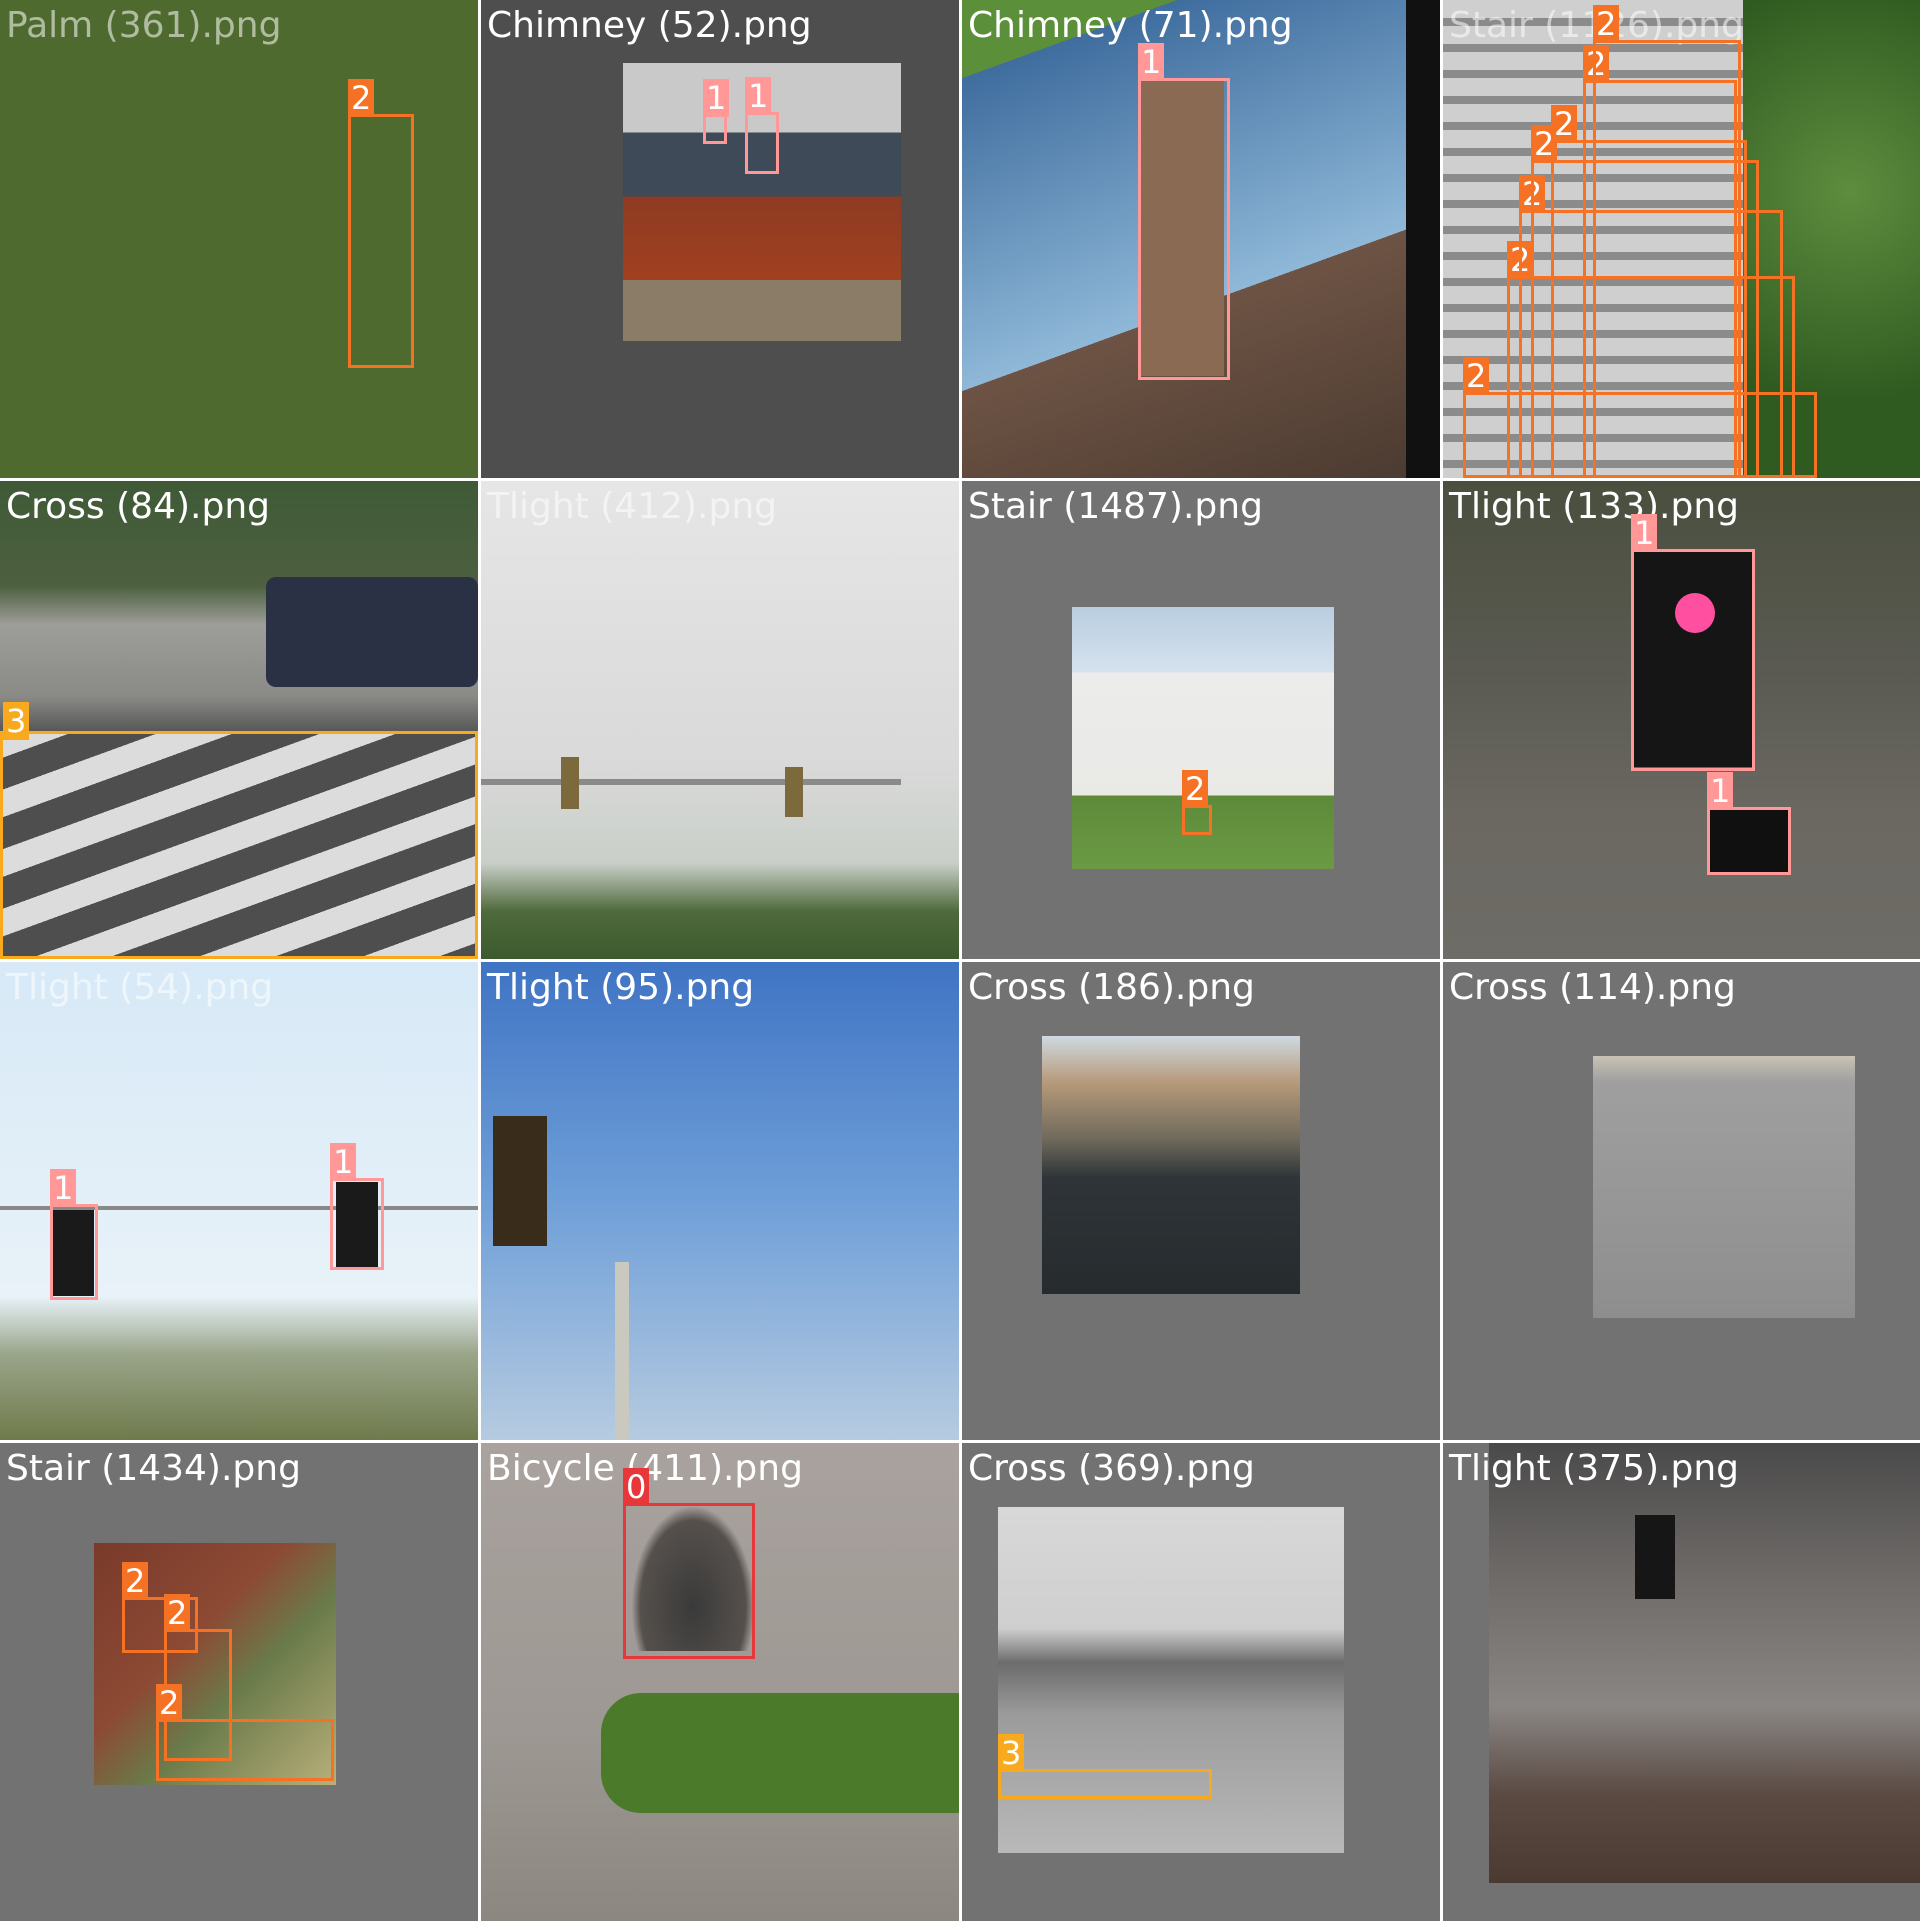 The image size is (1920, 1921). I want to click on utility-pole, so click(622, 1351).